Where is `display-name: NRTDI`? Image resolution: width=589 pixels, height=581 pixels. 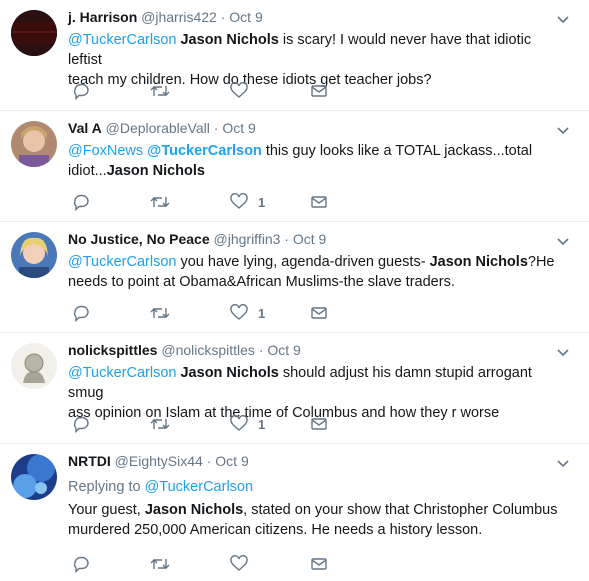 display-name: NRTDI is located at coordinates (89, 461).